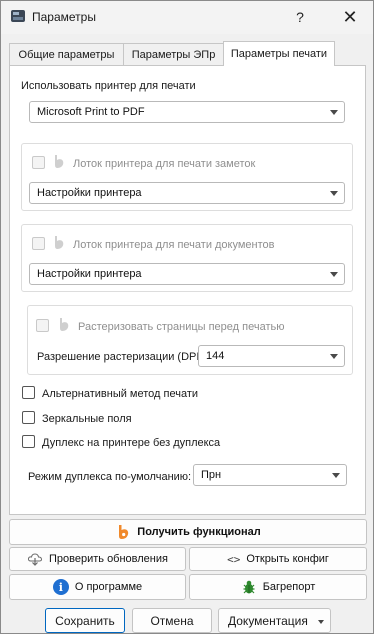 Image resolution: width=374 pixels, height=634 pixels. What do you see at coordinates (28, 441) in the screenshot?
I see `duplex-emulation-checkbox` at bounding box center [28, 441].